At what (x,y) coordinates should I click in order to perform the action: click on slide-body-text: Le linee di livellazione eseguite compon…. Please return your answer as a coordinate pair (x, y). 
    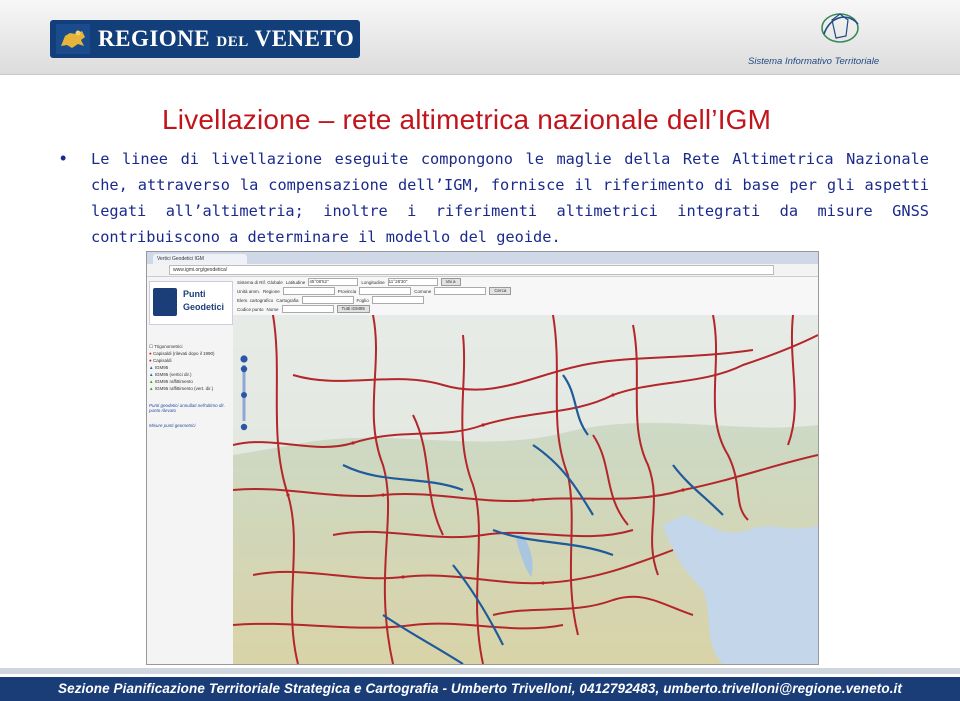
    Looking at the image, I should click on (510, 198).